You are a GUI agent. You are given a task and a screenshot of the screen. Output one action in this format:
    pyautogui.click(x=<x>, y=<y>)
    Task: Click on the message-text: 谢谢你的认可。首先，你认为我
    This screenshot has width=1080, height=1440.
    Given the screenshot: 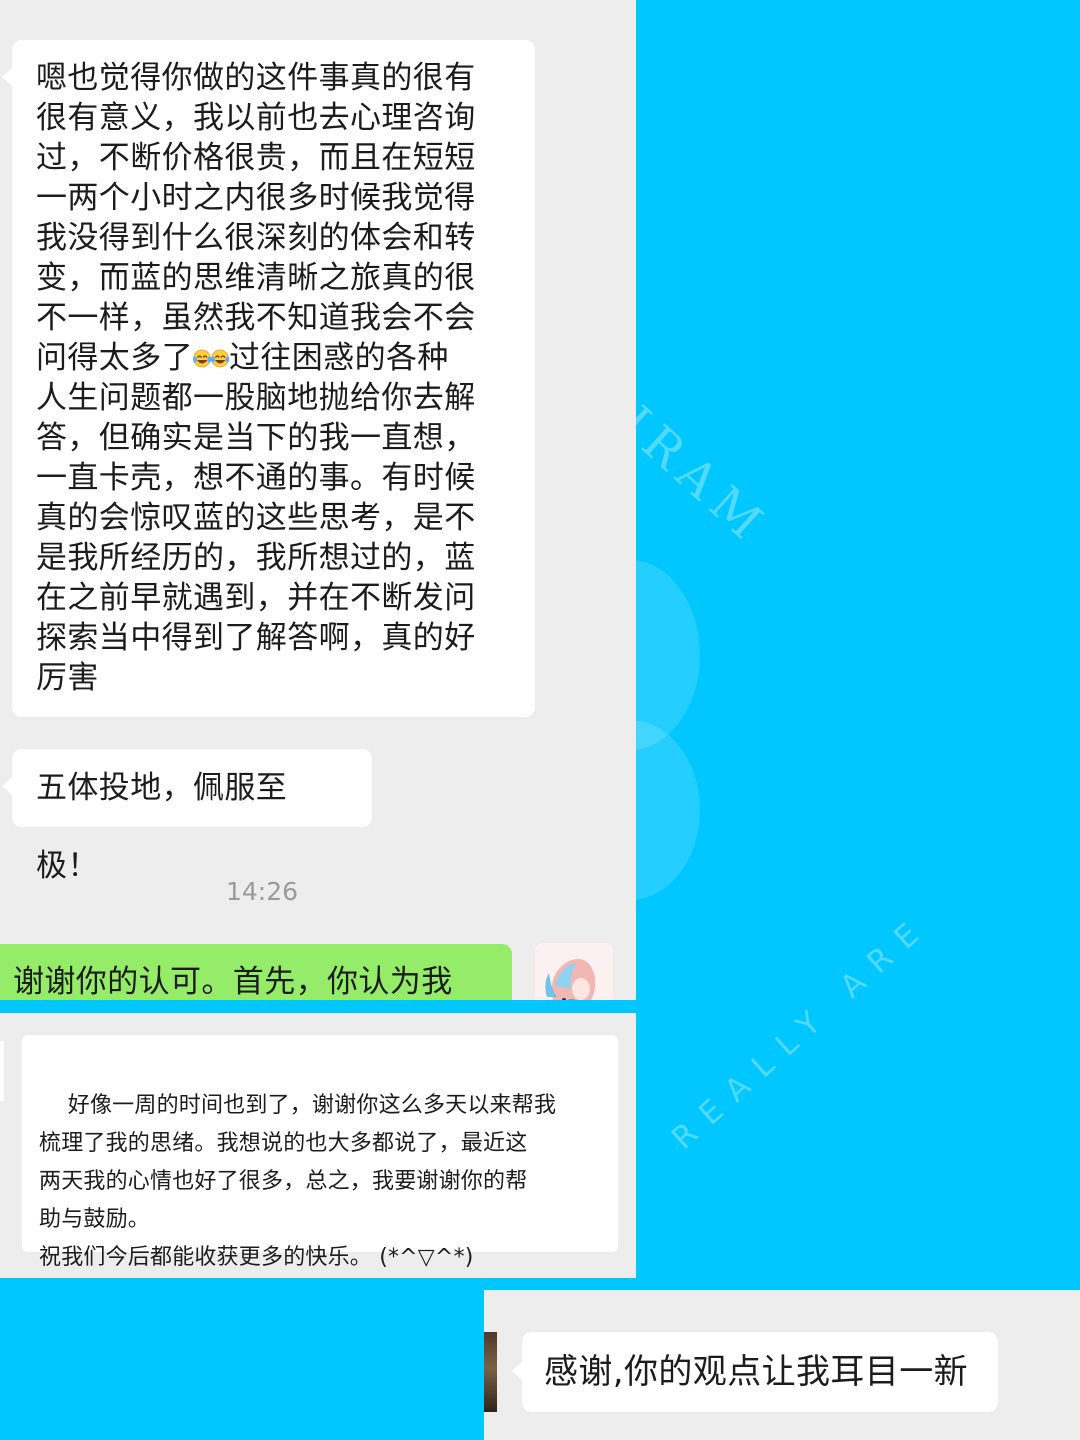 What is the action you would take?
    pyautogui.click(x=233, y=982)
    